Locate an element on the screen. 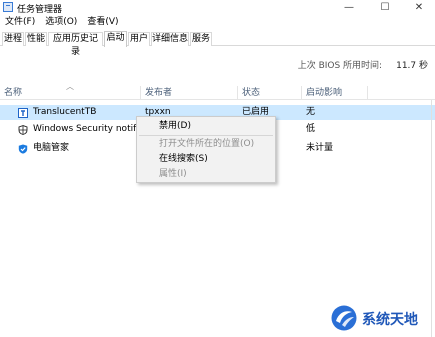 The image size is (435, 337). watermark: 系统天地 is located at coordinates (374, 319).